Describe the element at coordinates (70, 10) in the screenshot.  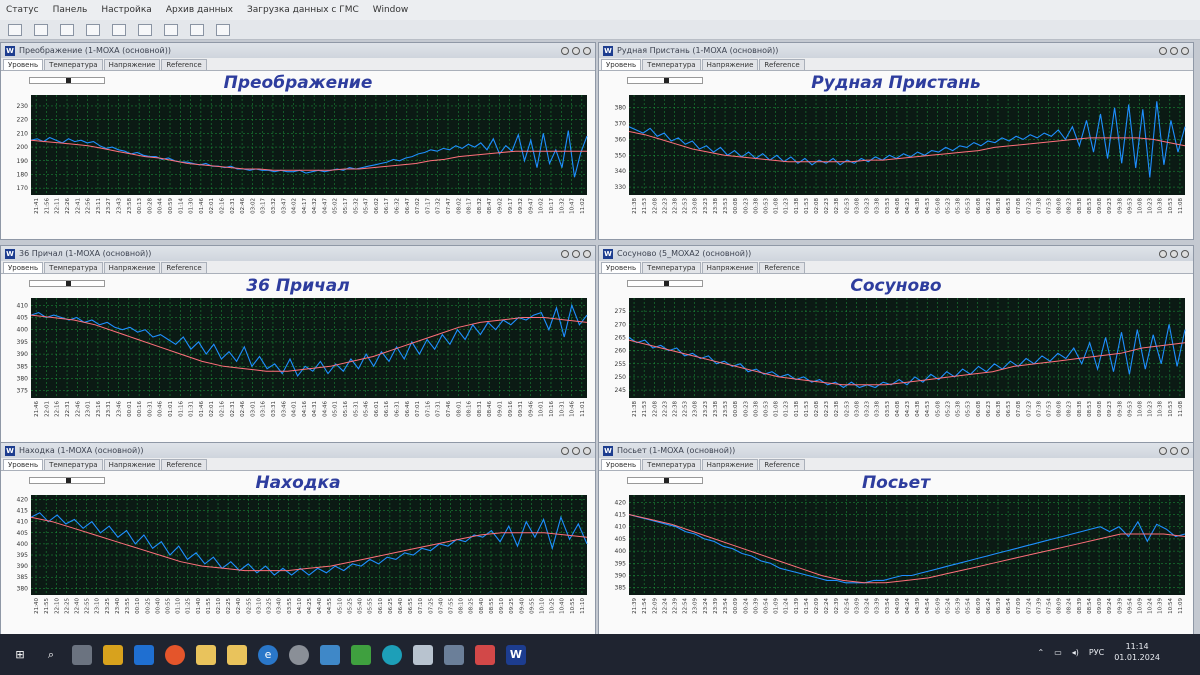
I see `menu-item-panel: Панель` at that location.